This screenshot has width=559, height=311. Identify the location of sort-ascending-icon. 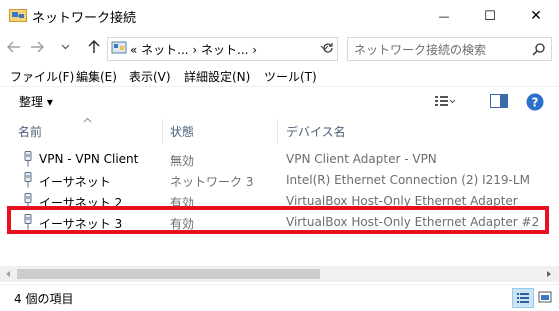
(87, 120).